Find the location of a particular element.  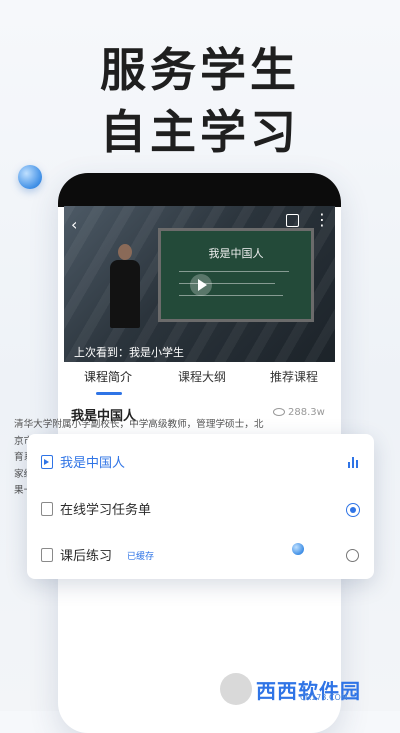

play-icon is located at coordinates (202, 285).